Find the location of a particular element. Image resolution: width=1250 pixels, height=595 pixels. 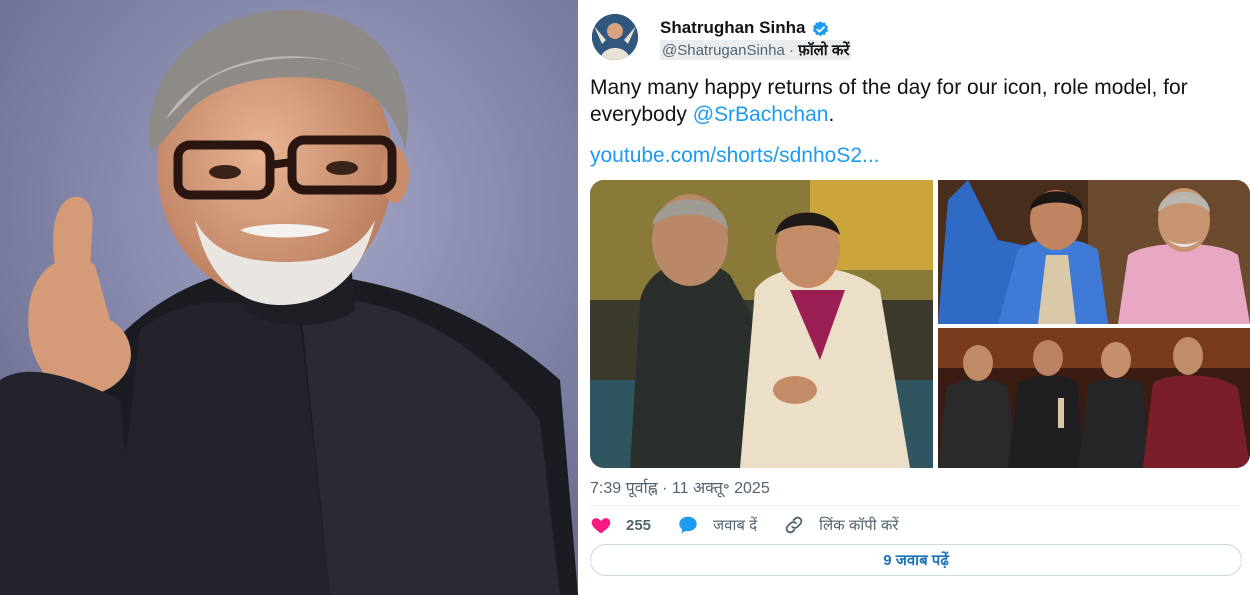

photo-embrace is located at coordinates (761, 324).